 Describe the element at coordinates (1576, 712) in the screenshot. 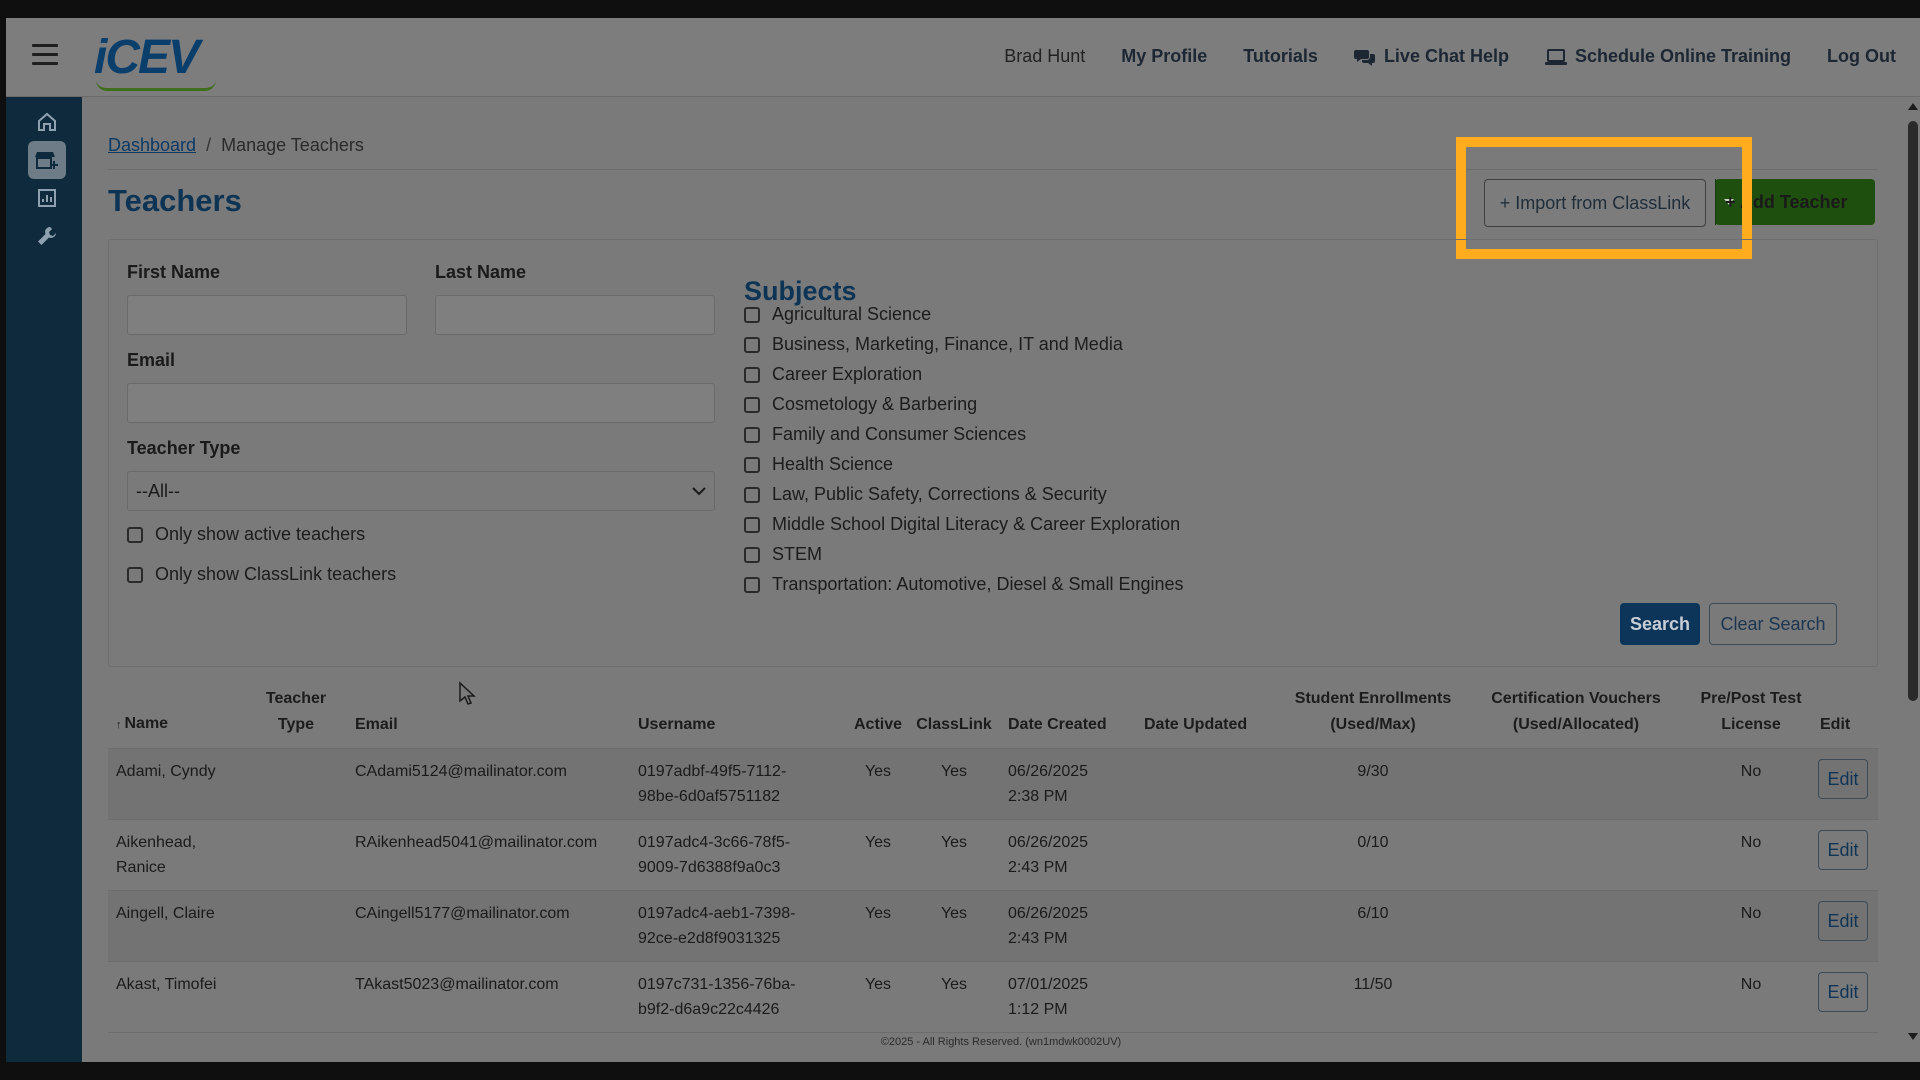

I see `col-vouchers: Certification Vouchers (Used/Allocated)` at that location.